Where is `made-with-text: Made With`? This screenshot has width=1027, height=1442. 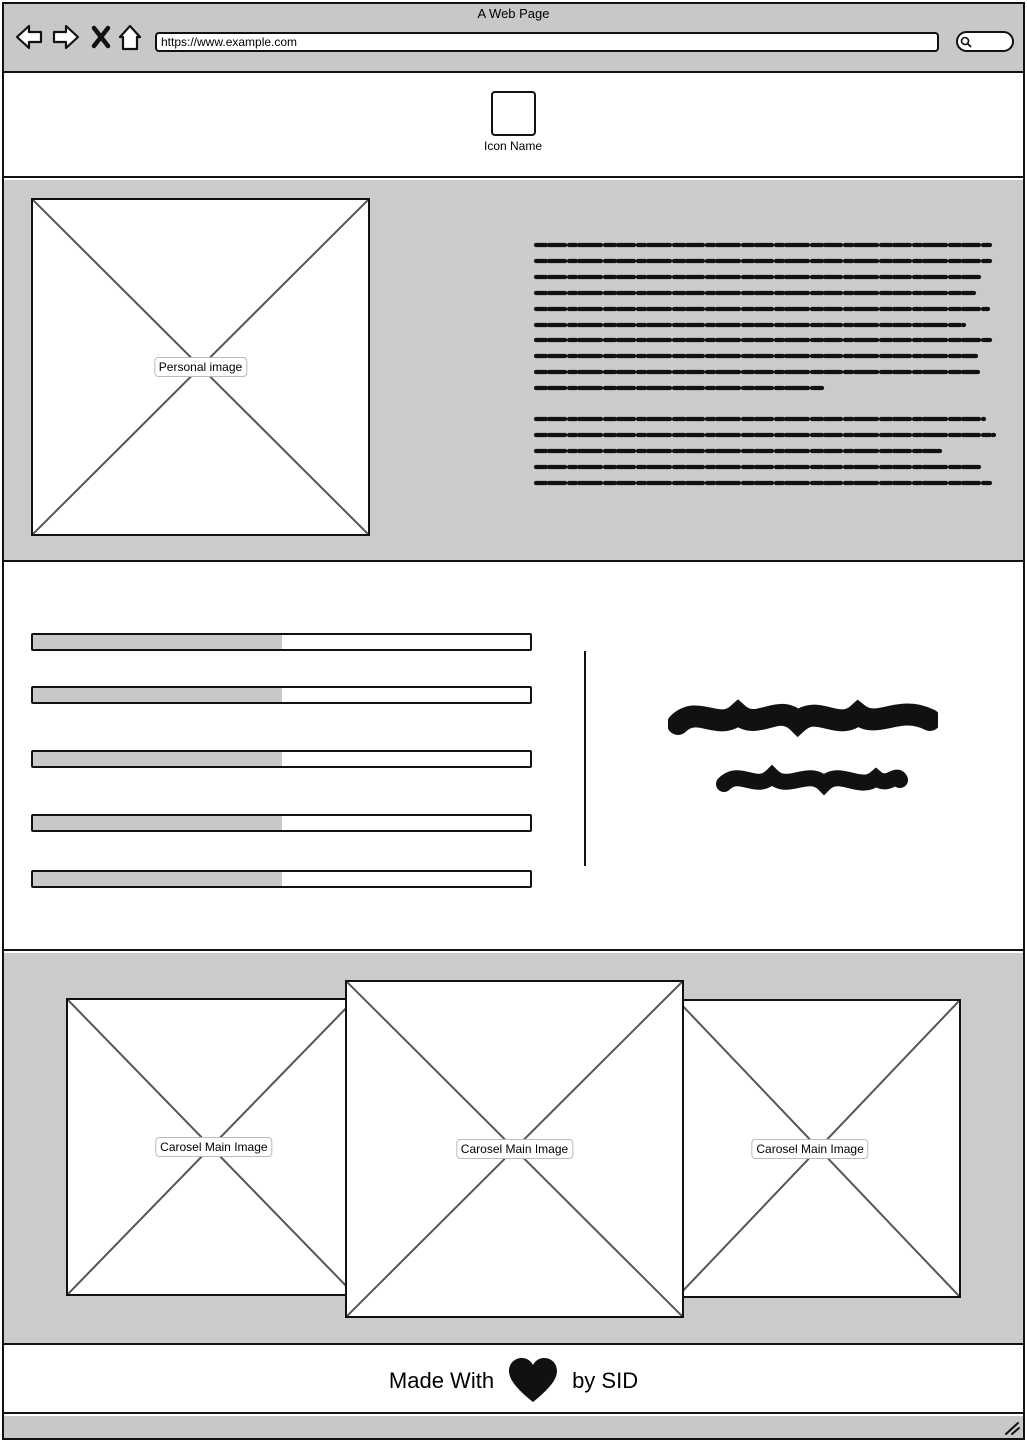
made-with-text: Made With is located at coordinates (441, 1380).